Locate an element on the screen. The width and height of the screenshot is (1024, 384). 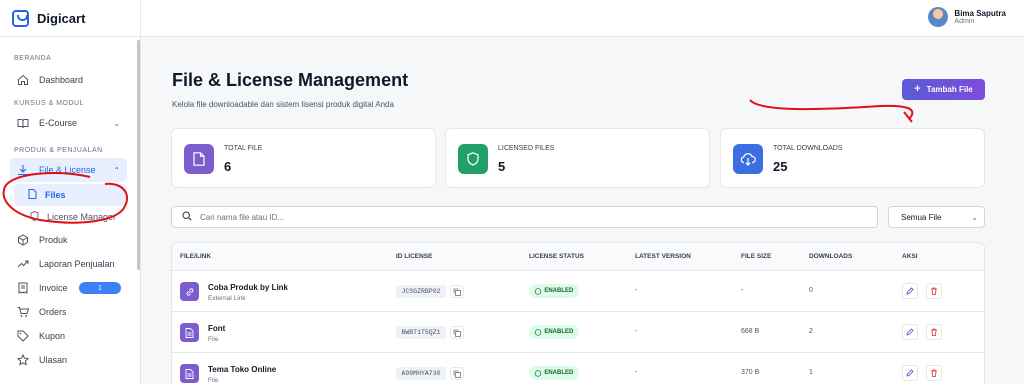
sidebar-item-orders: Orders is located at coordinates (70, 312).